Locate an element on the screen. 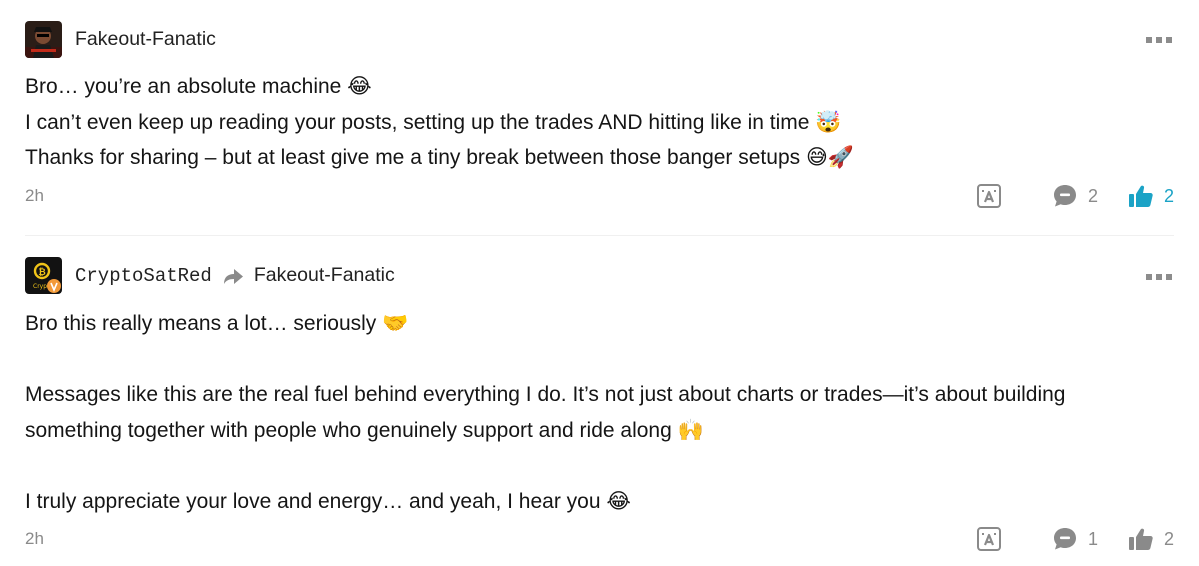 This screenshot has width=1199, height=566. reply-button: 2 is located at coordinates (1075, 196).